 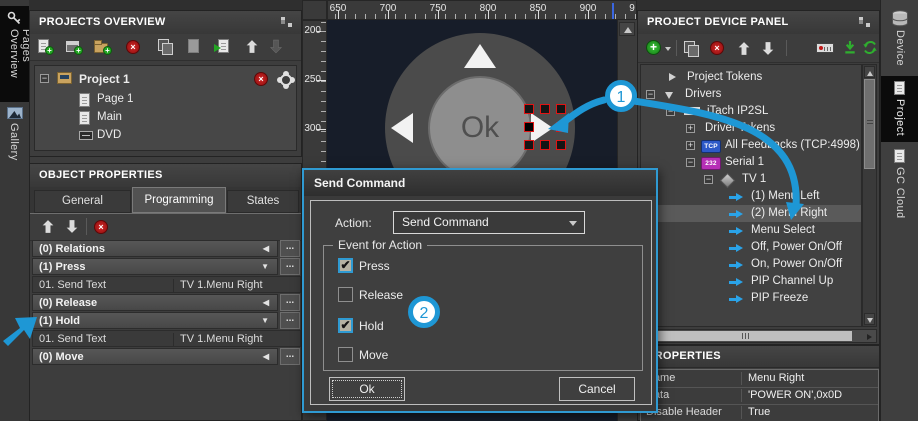 What do you see at coordinates (759, 396) in the screenshot?
I see `property-row-data: Data 'POWER ON',0x0D` at bounding box center [759, 396].